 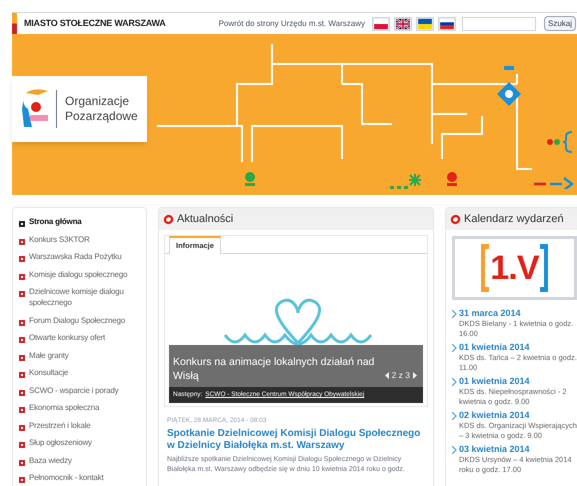 What do you see at coordinates (79, 425) in the screenshot?
I see `sidebar-item: Przestrzeń i lokale` at bounding box center [79, 425].